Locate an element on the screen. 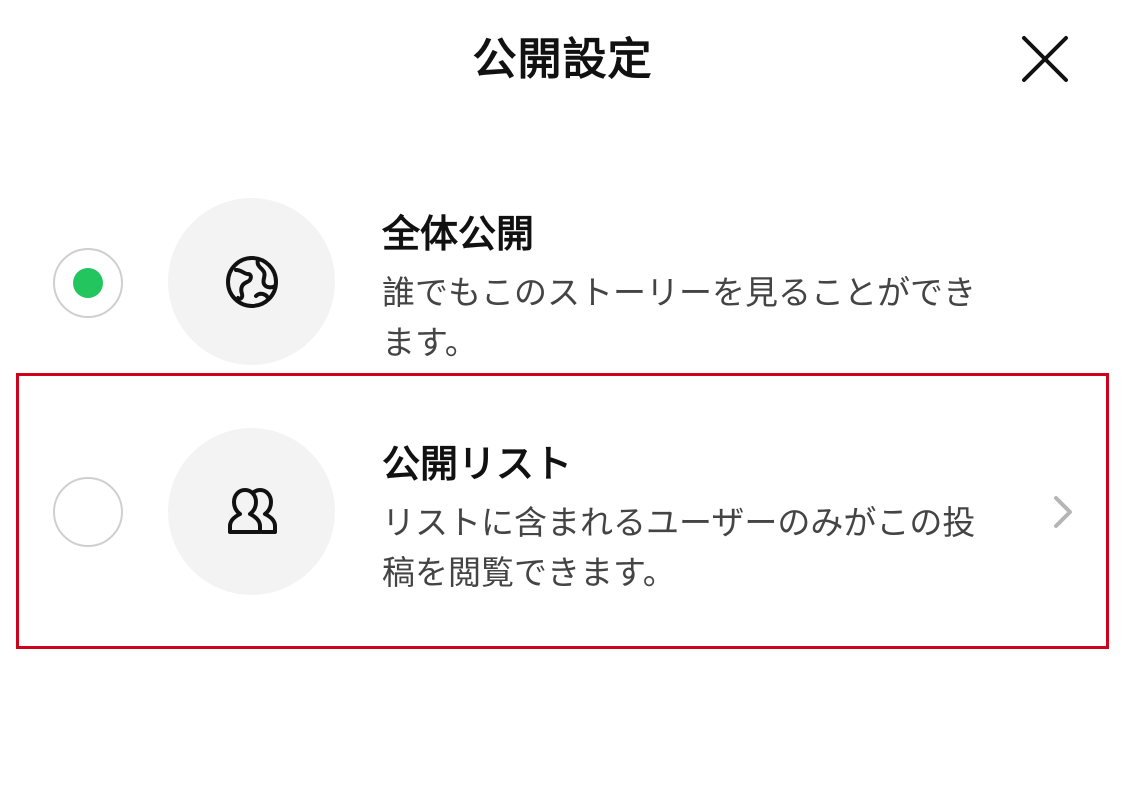 Image resolution: width=1125 pixels, height=785 pixels. page-title: 公開設定 is located at coordinates (562, 59).